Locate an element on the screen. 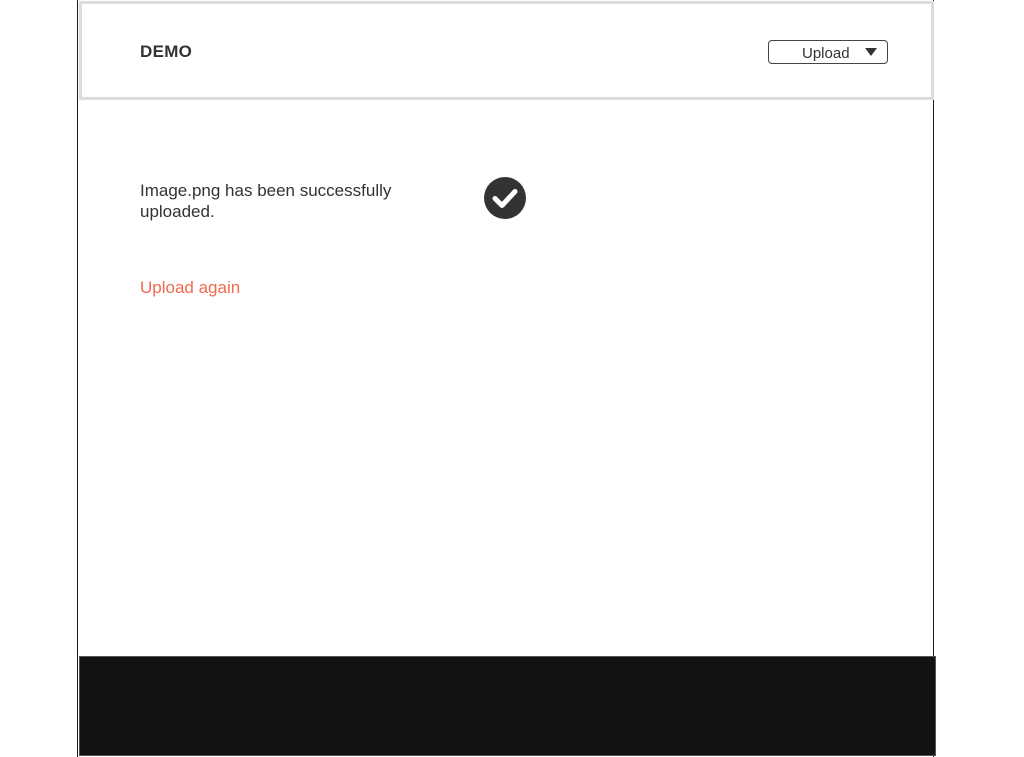 This screenshot has width=1024, height=757. upload-dropdown: Upload is located at coordinates (828, 52).